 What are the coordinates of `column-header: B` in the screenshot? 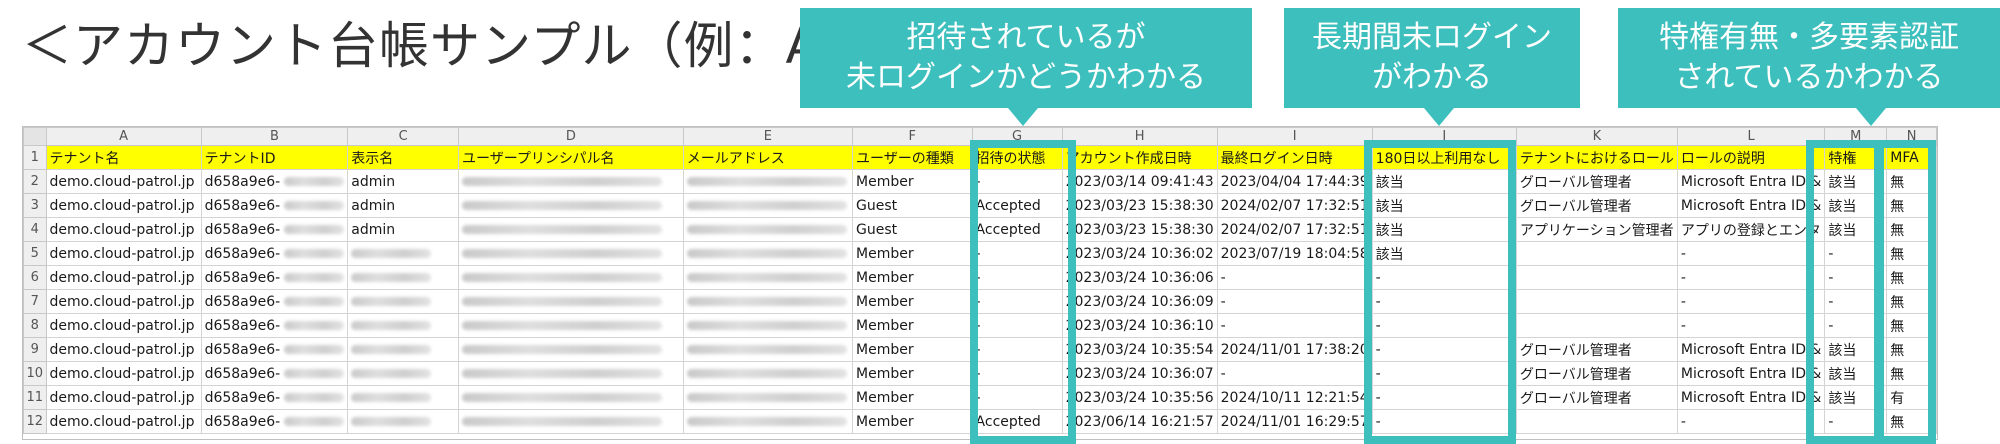 It's located at (274, 136).